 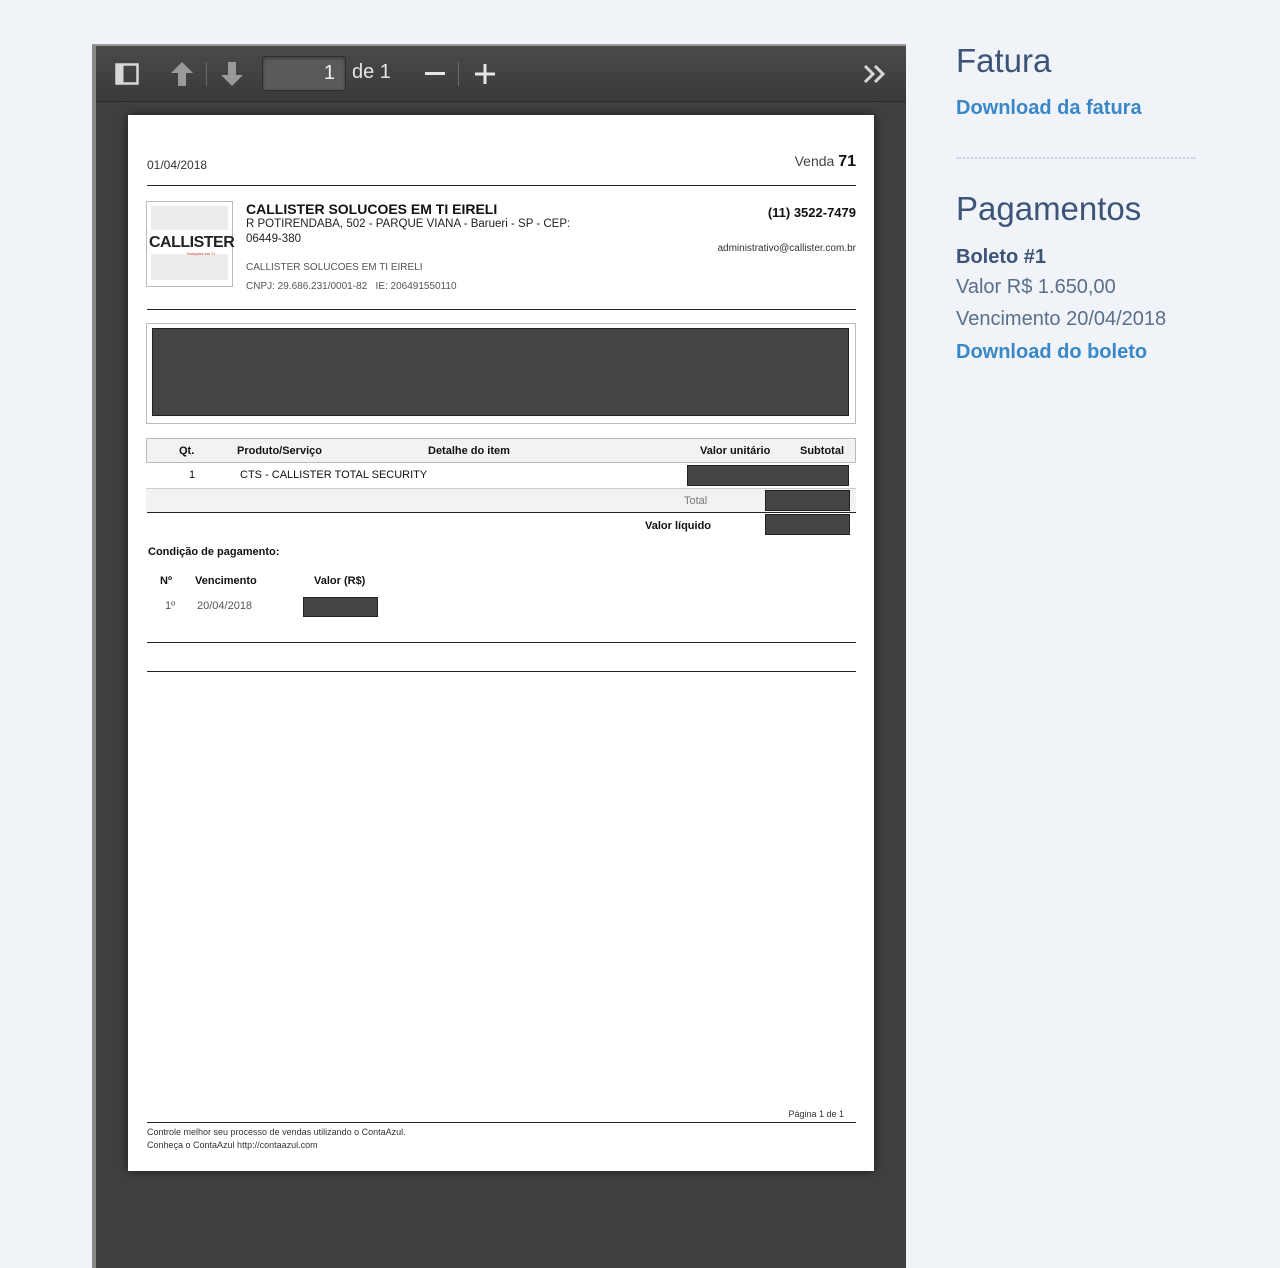 I want to click on download-boleto-link: Download do boleto, so click(x=1051, y=352).